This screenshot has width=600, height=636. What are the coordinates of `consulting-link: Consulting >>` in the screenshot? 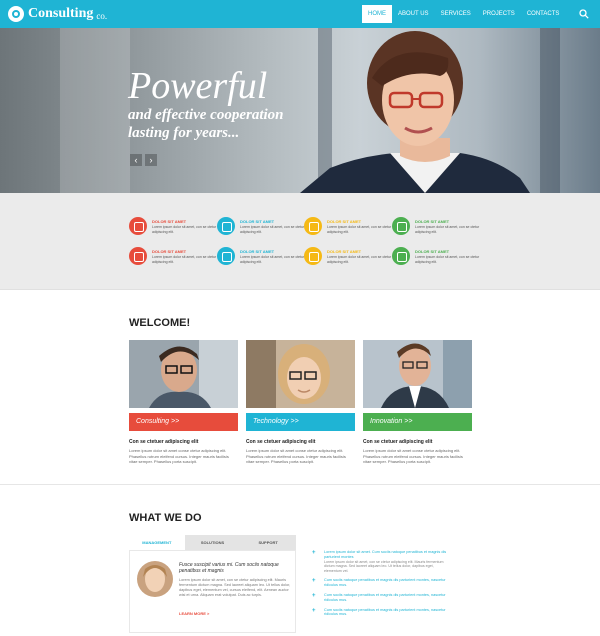 It's located at (183, 422).